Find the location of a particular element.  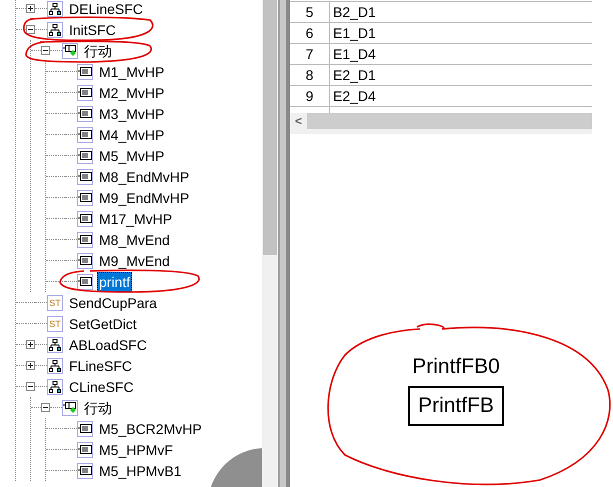

function-block: PrintfFB is located at coordinates (456, 406).